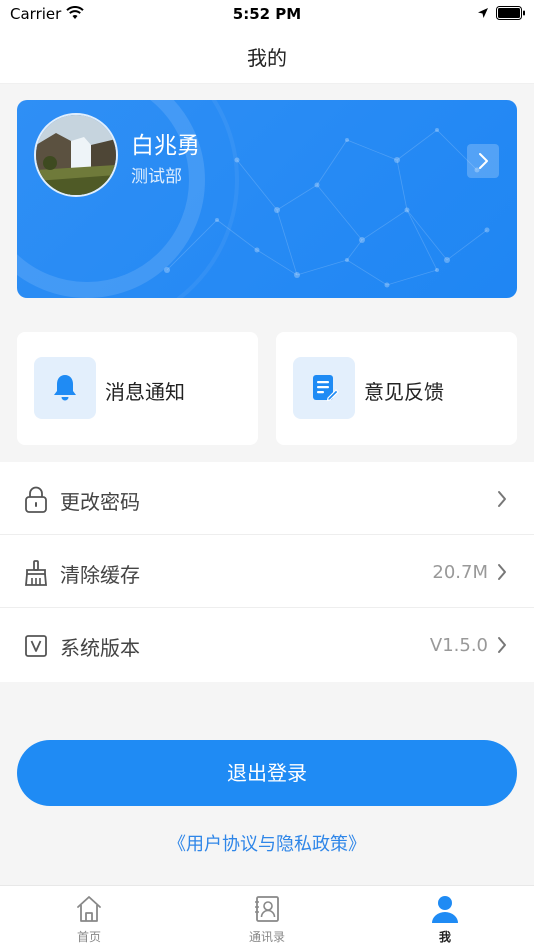 The width and height of the screenshot is (534, 950). I want to click on tab-label: 首页, so click(88, 937).